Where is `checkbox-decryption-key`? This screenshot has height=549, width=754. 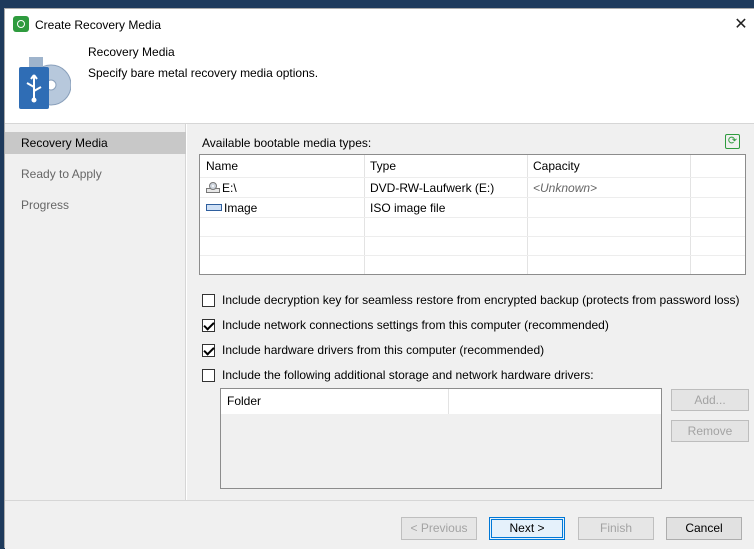
checkbox-decryption-key is located at coordinates (208, 300).